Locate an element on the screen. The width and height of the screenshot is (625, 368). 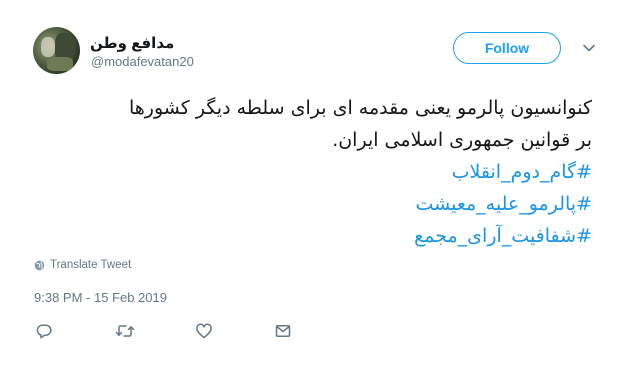
hashtag-link: #گام_دوم_انقلاب is located at coordinates (313, 172).